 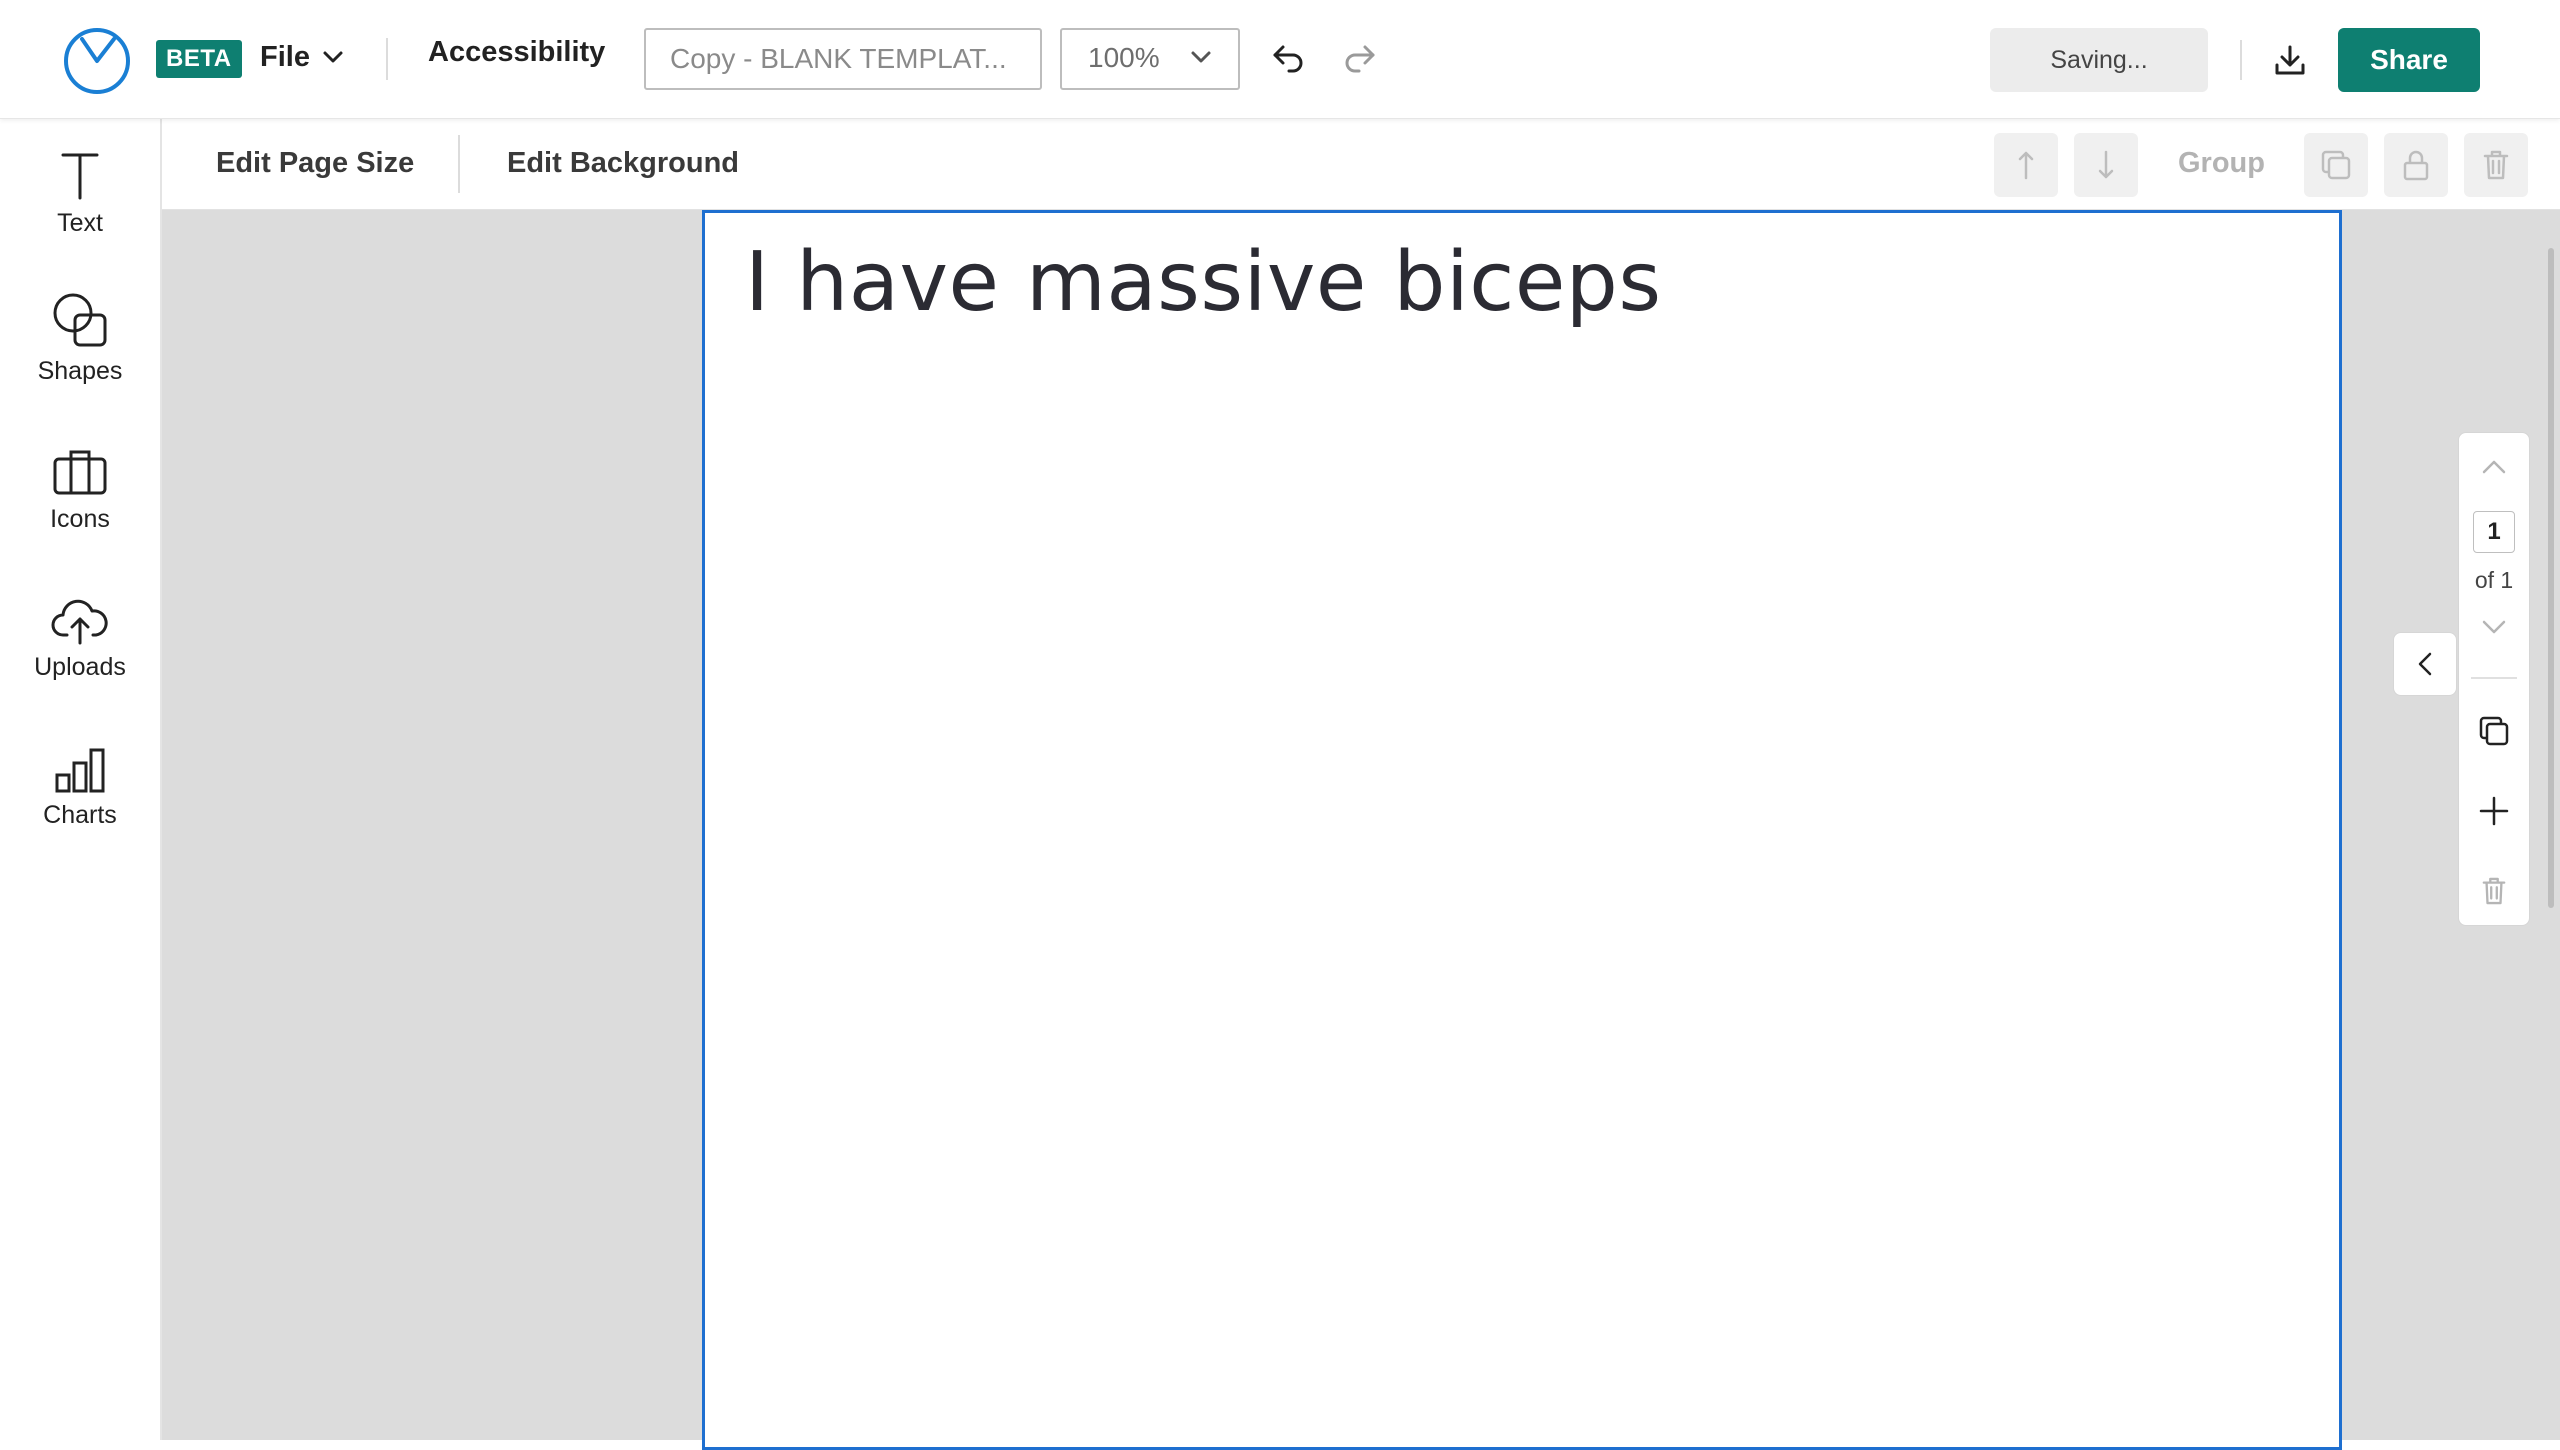 I want to click on group-button: Group, so click(x=2221, y=163).